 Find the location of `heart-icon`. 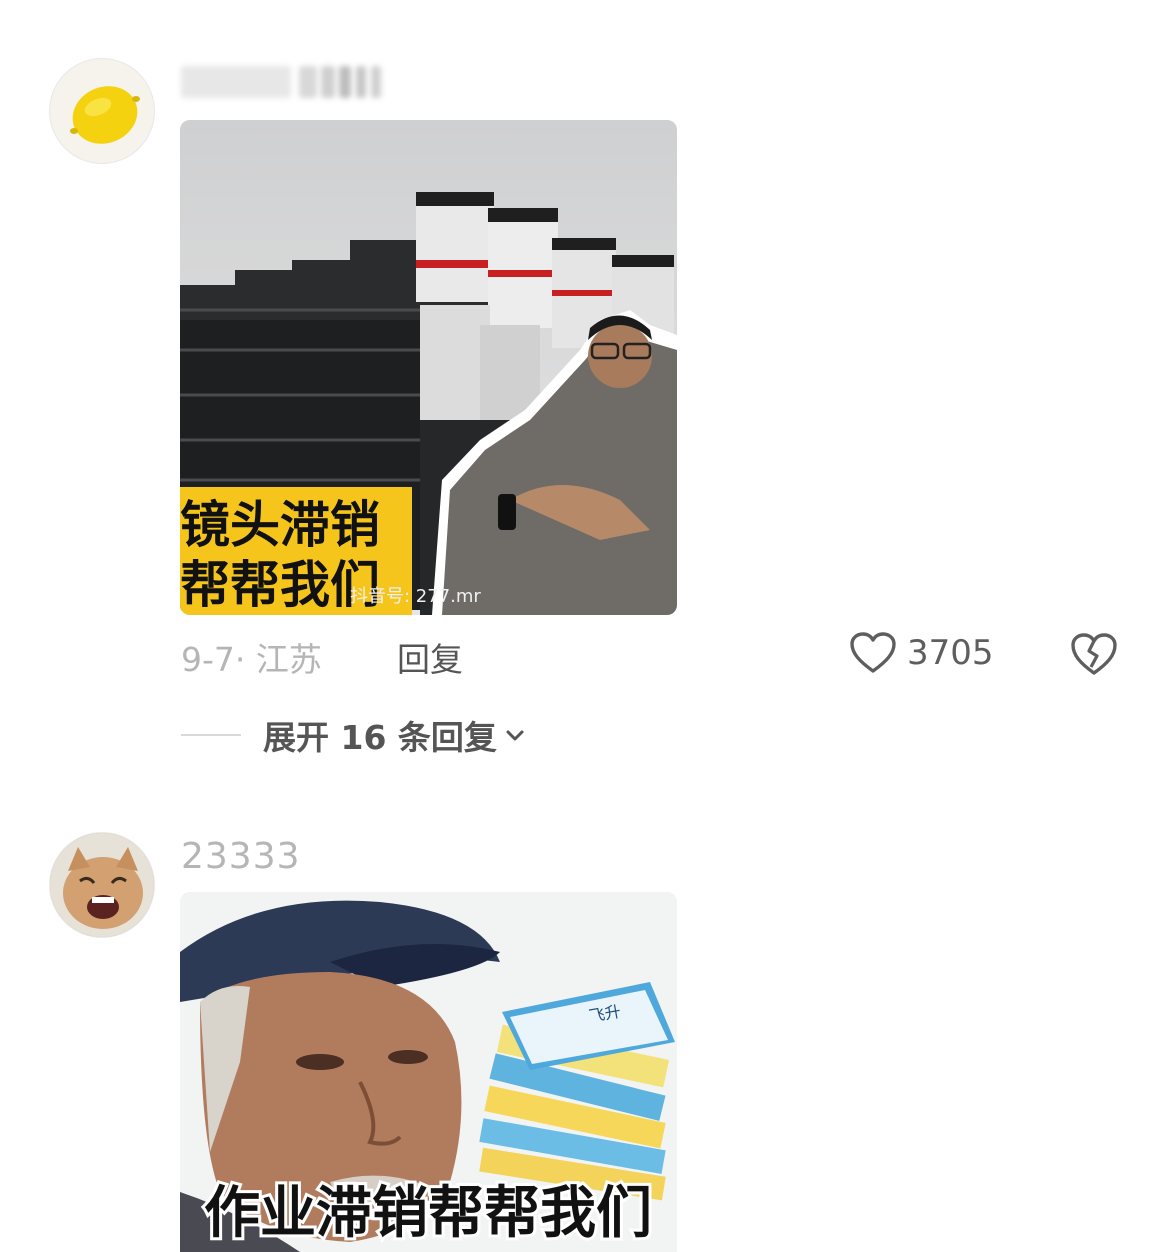

heart-icon is located at coordinates (873, 652).